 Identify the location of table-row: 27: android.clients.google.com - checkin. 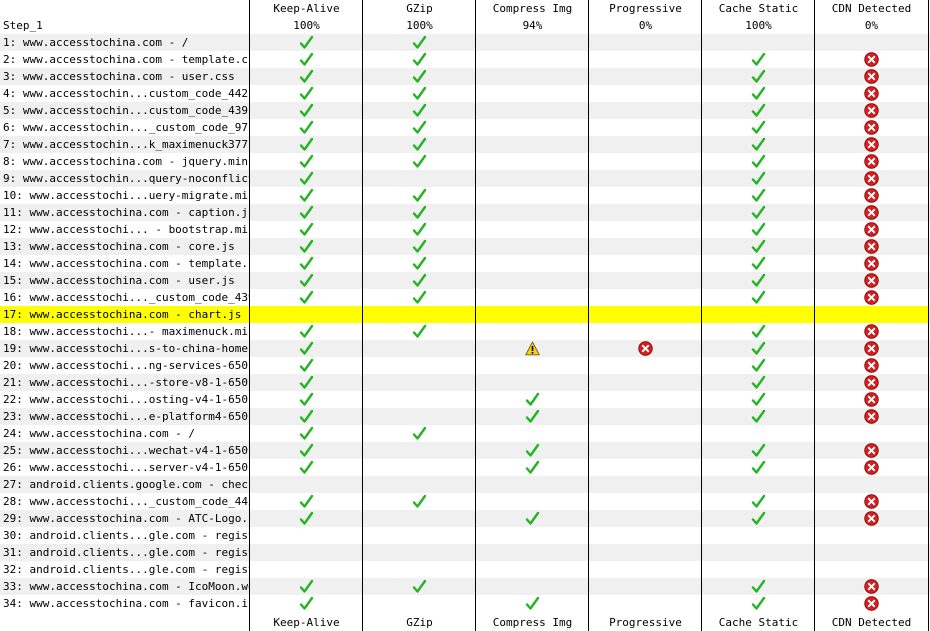
(465, 484).